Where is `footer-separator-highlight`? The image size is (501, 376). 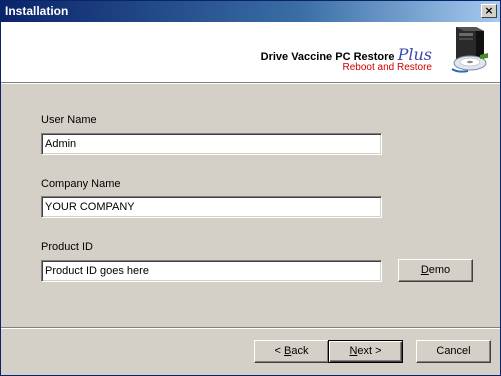 footer-separator-highlight is located at coordinates (250, 328).